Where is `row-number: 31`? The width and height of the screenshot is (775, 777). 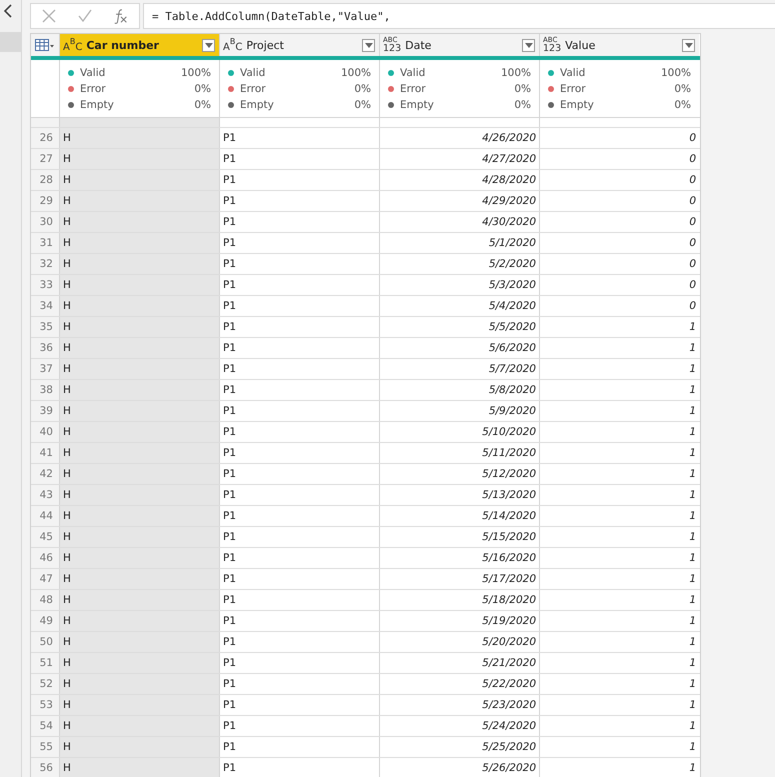
row-number: 31 is located at coordinates (45, 243).